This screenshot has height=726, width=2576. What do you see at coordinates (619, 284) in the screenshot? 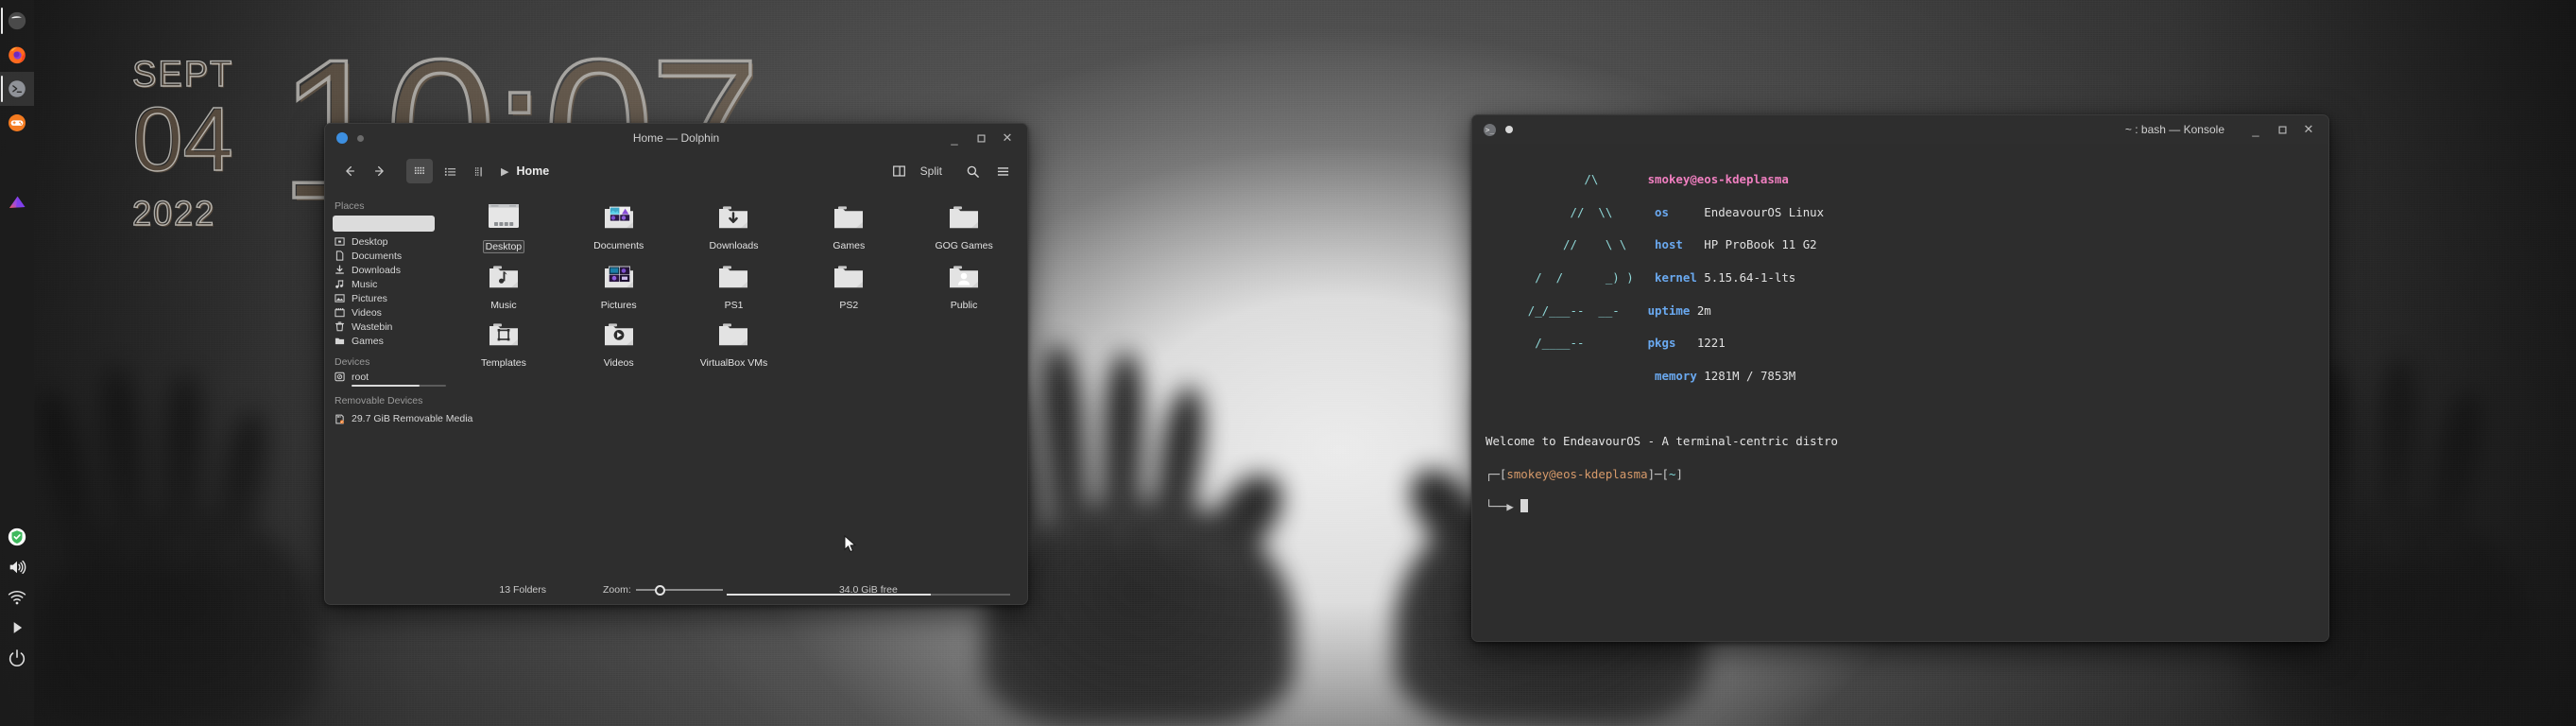
I see `file-item: Pictures` at bounding box center [619, 284].